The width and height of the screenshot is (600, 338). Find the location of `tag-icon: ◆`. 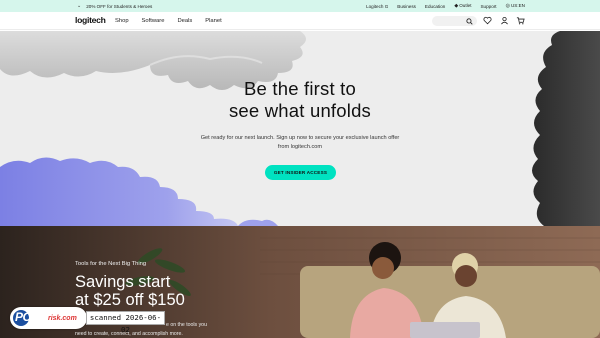

tag-icon: ◆ is located at coordinates (456, 6).